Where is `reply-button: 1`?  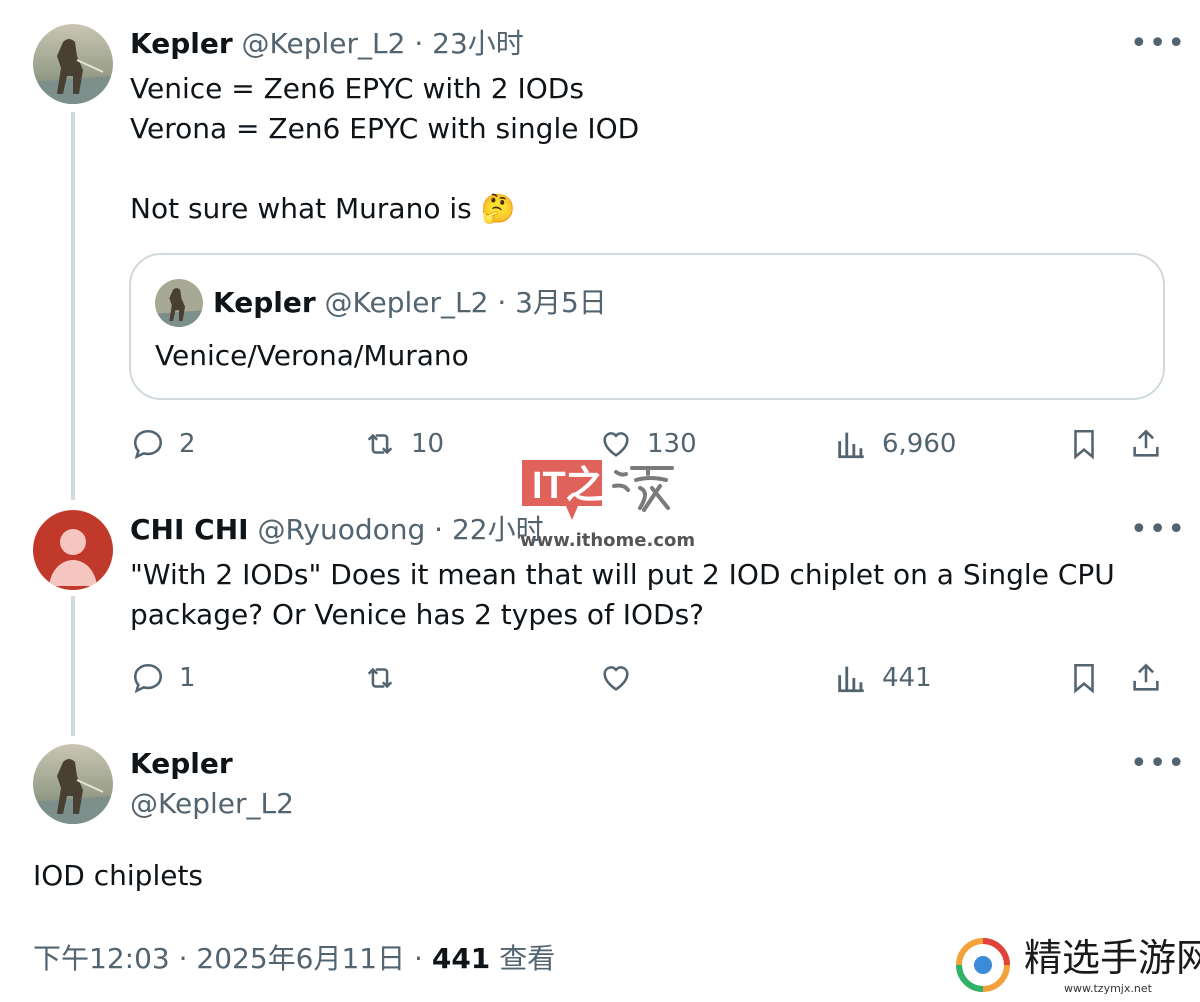
reply-button: 1 is located at coordinates (163, 678).